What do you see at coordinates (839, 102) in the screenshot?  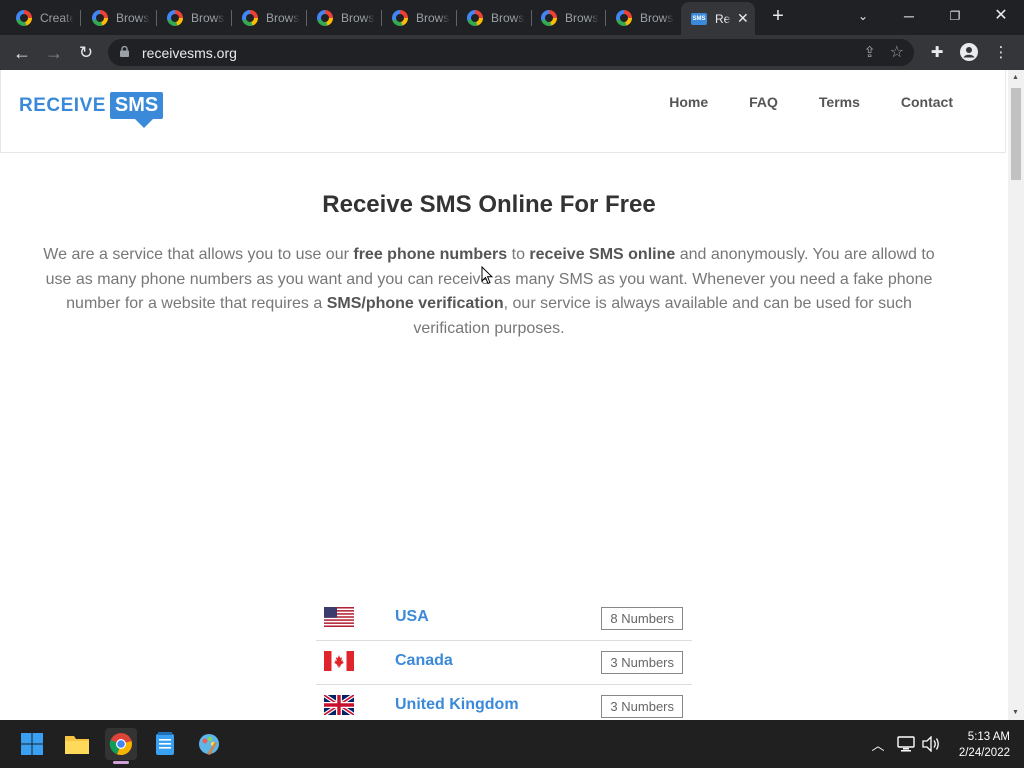 I see `nav-terms: Terms` at bounding box center [839, 102].